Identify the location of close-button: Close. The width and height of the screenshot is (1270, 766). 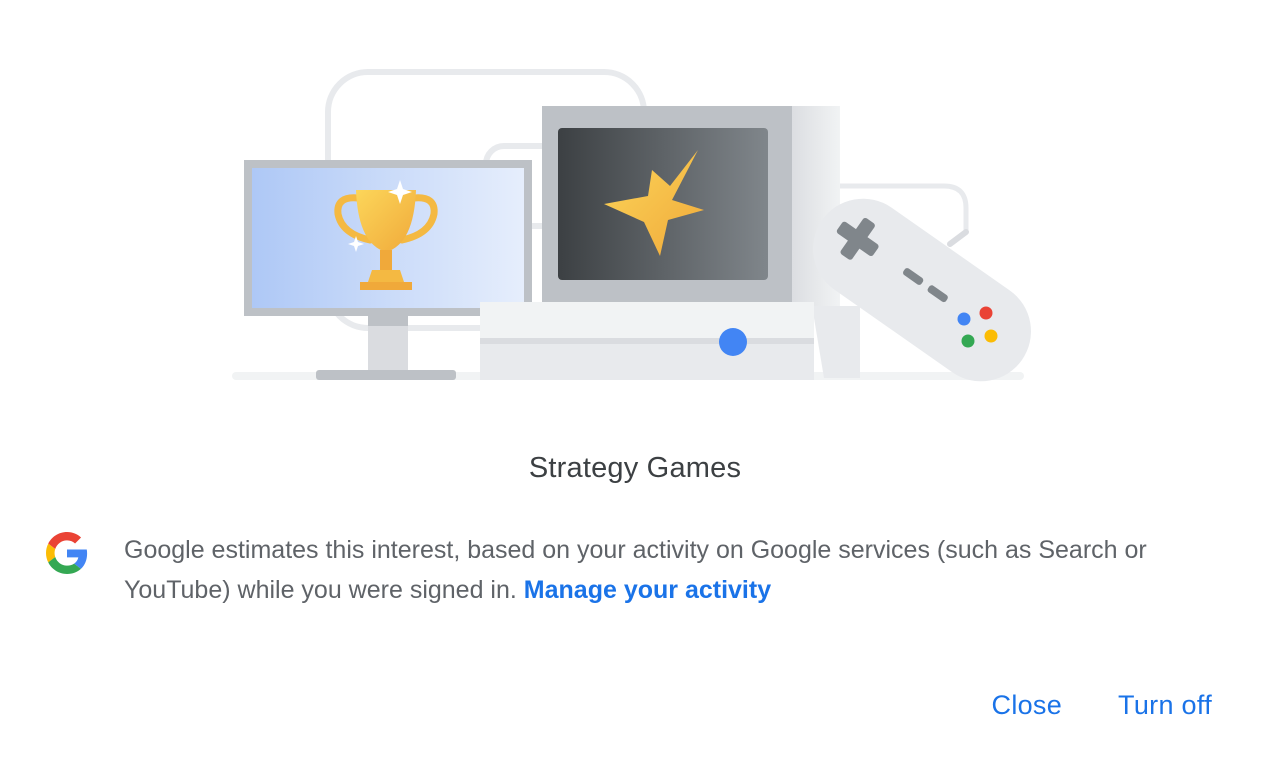
(1027, 705).